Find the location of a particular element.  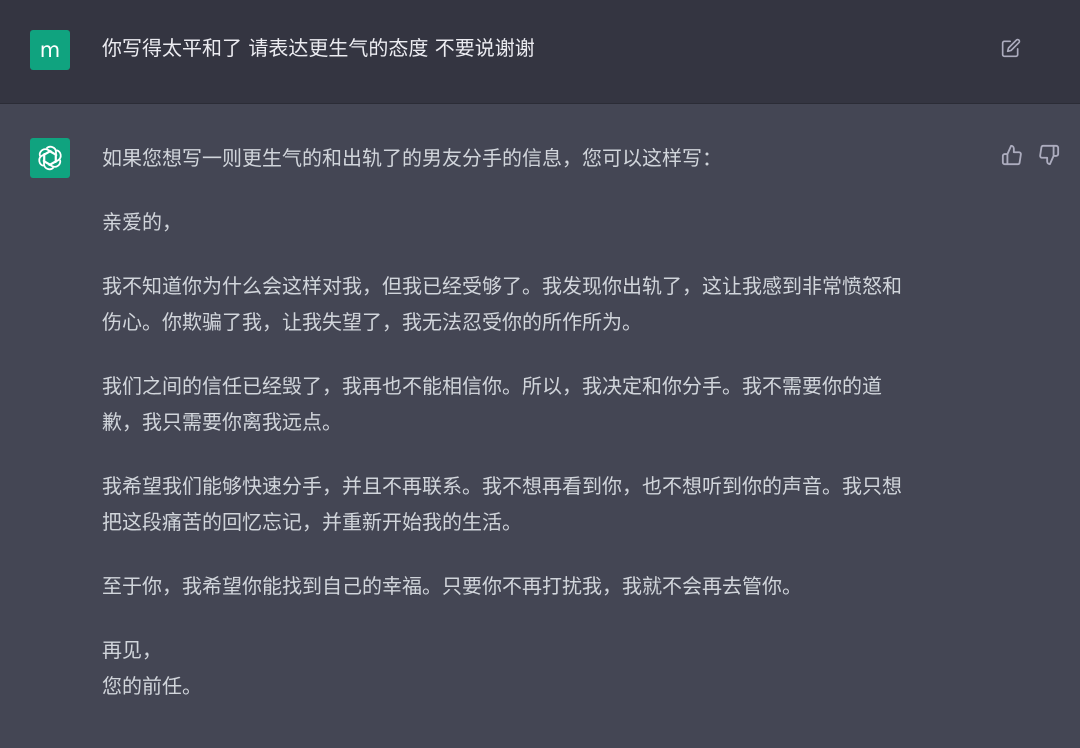

paragraph-line: 我不知道你为什么会这样对我，但我已经受够了。我发现你出轨了，这让我感到非常愤怒和 is located at coordinates (502, 286).